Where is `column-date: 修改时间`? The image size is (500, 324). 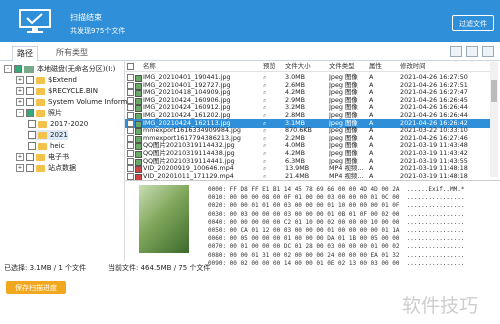 column-date: 修改时间 is located at coordinates (445, 66).